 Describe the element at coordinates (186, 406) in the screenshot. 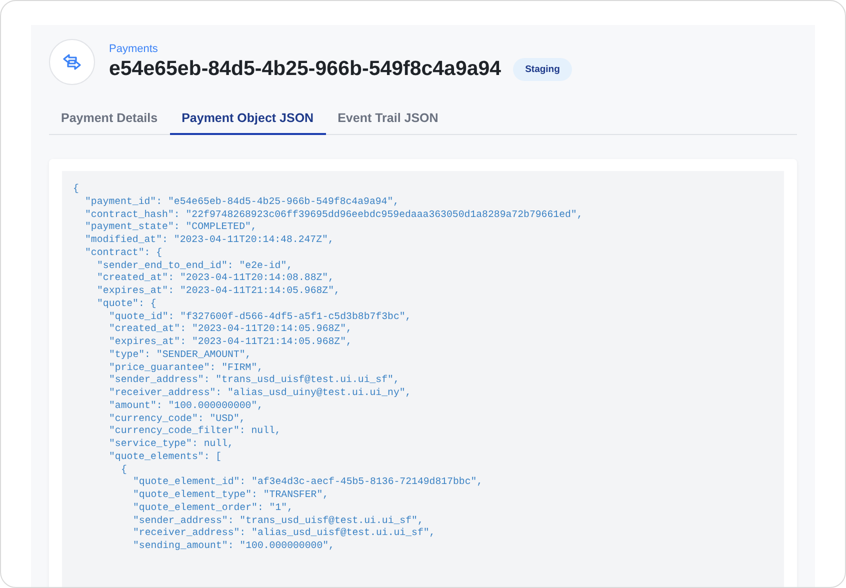

I see `code-line: "amount": "100.000000000",` at that location.